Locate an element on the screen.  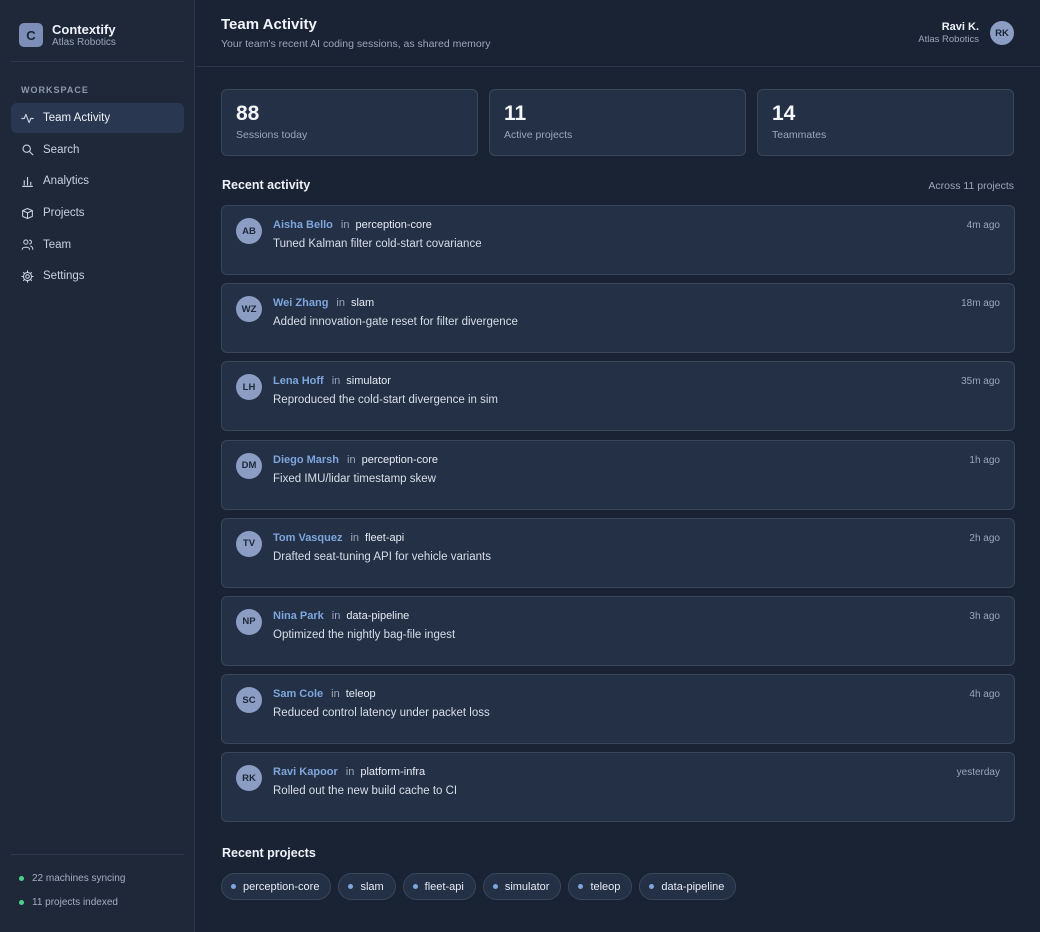
project-chip: data-pipeline is located at coordinates (688, 886).